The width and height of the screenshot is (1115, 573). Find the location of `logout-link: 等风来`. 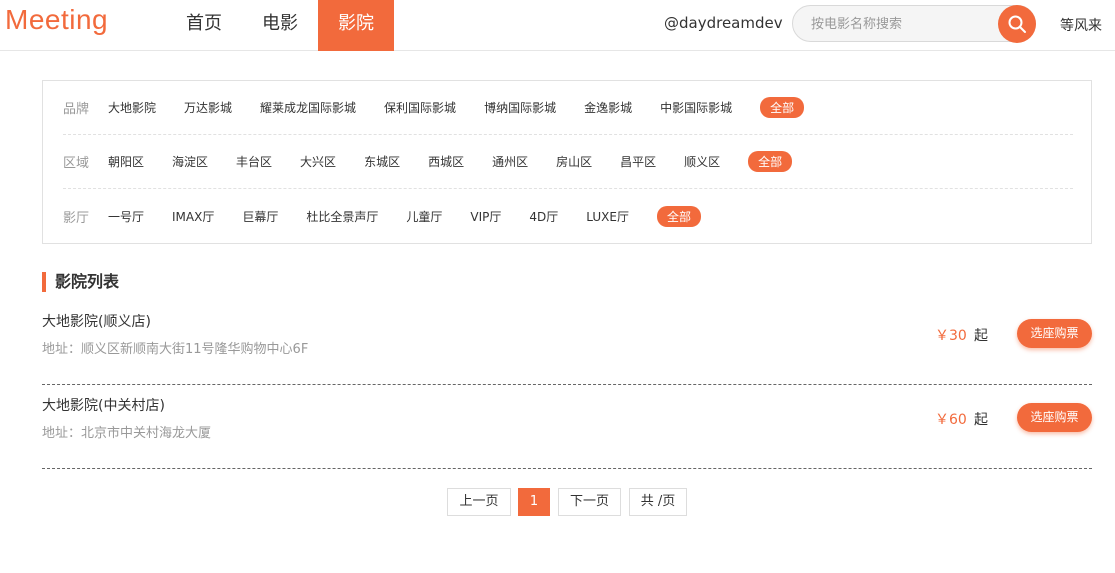

logout-link: 等风来 is located at coordinates (1081, 25).